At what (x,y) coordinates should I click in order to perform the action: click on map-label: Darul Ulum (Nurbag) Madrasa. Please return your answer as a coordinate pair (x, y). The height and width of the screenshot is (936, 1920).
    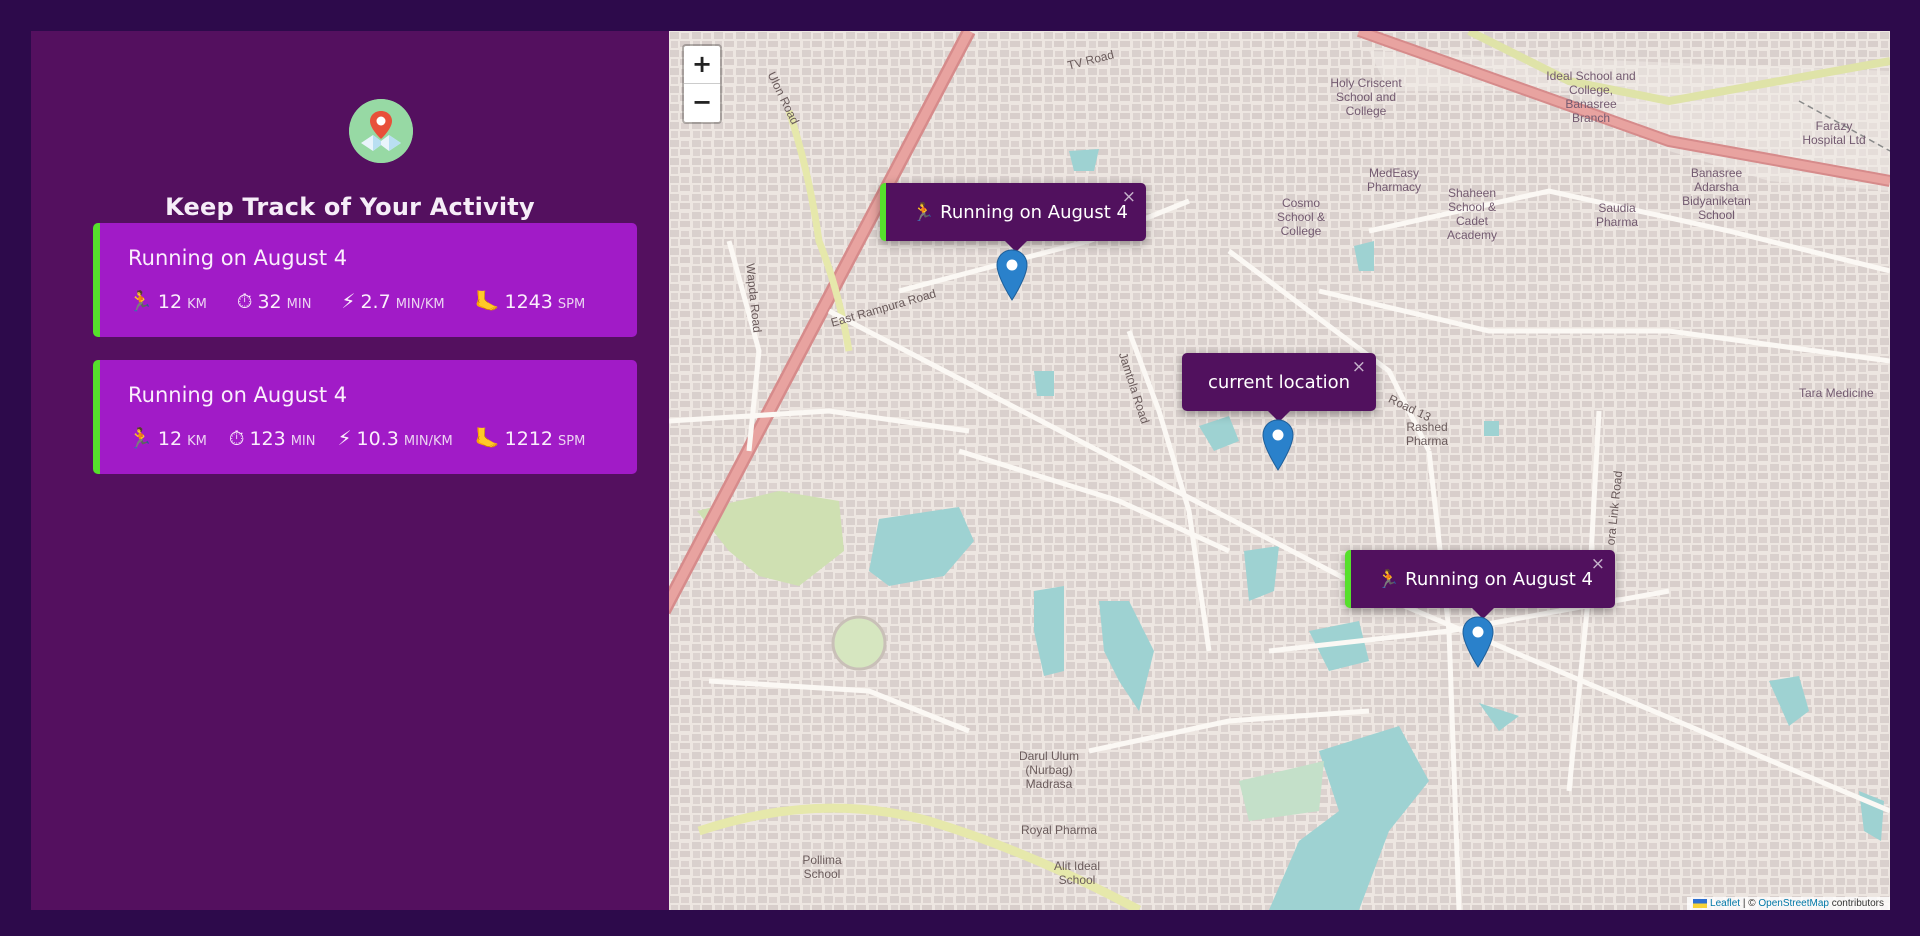
    Looking at the image, I should click on (1048, 770).